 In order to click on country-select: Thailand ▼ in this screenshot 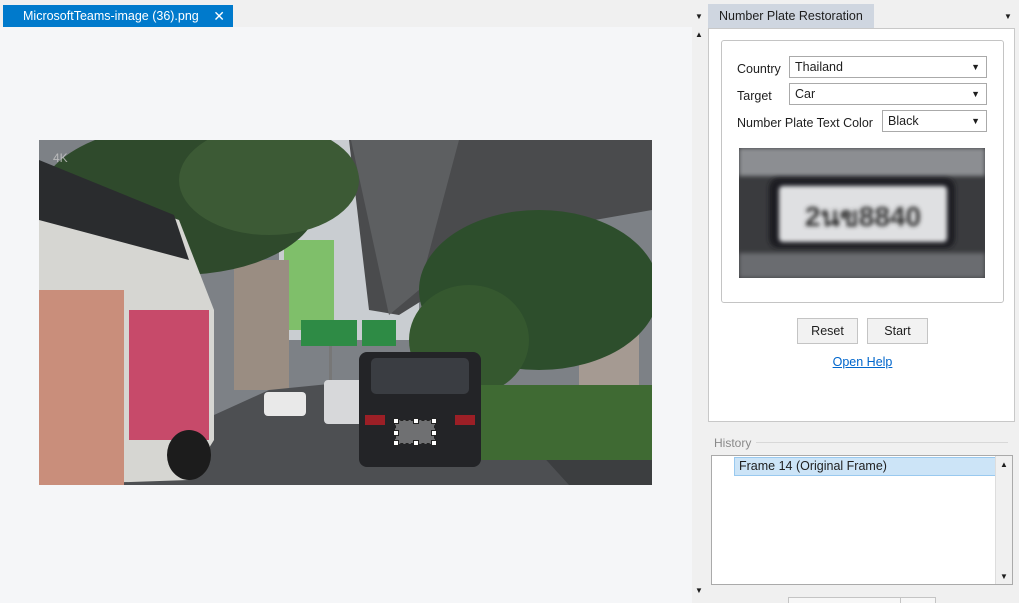, I will do `click(888, 67)`.